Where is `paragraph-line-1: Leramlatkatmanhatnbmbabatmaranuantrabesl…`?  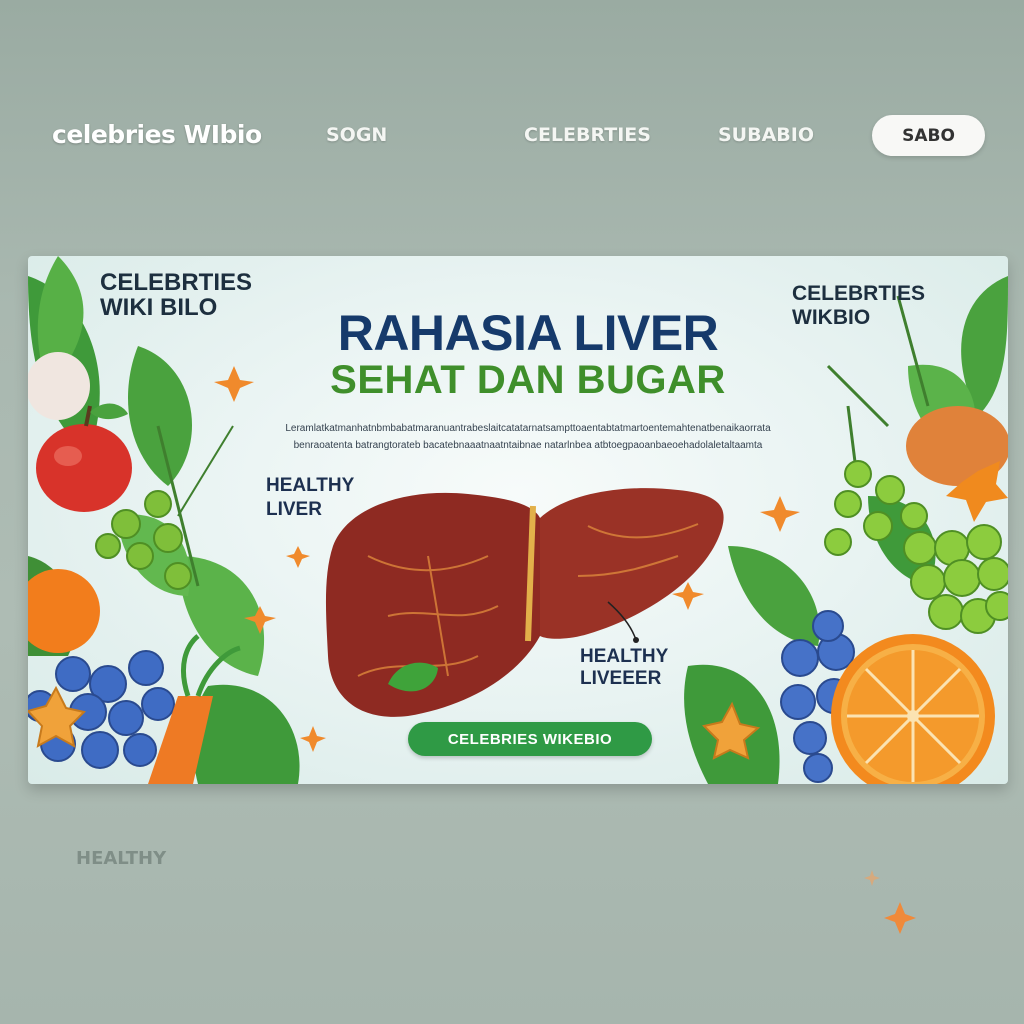 paragraph-line-1: Leramlatkatmanhatnbmbabatmaranuantrabesl… is located at coordinates (528, 428).